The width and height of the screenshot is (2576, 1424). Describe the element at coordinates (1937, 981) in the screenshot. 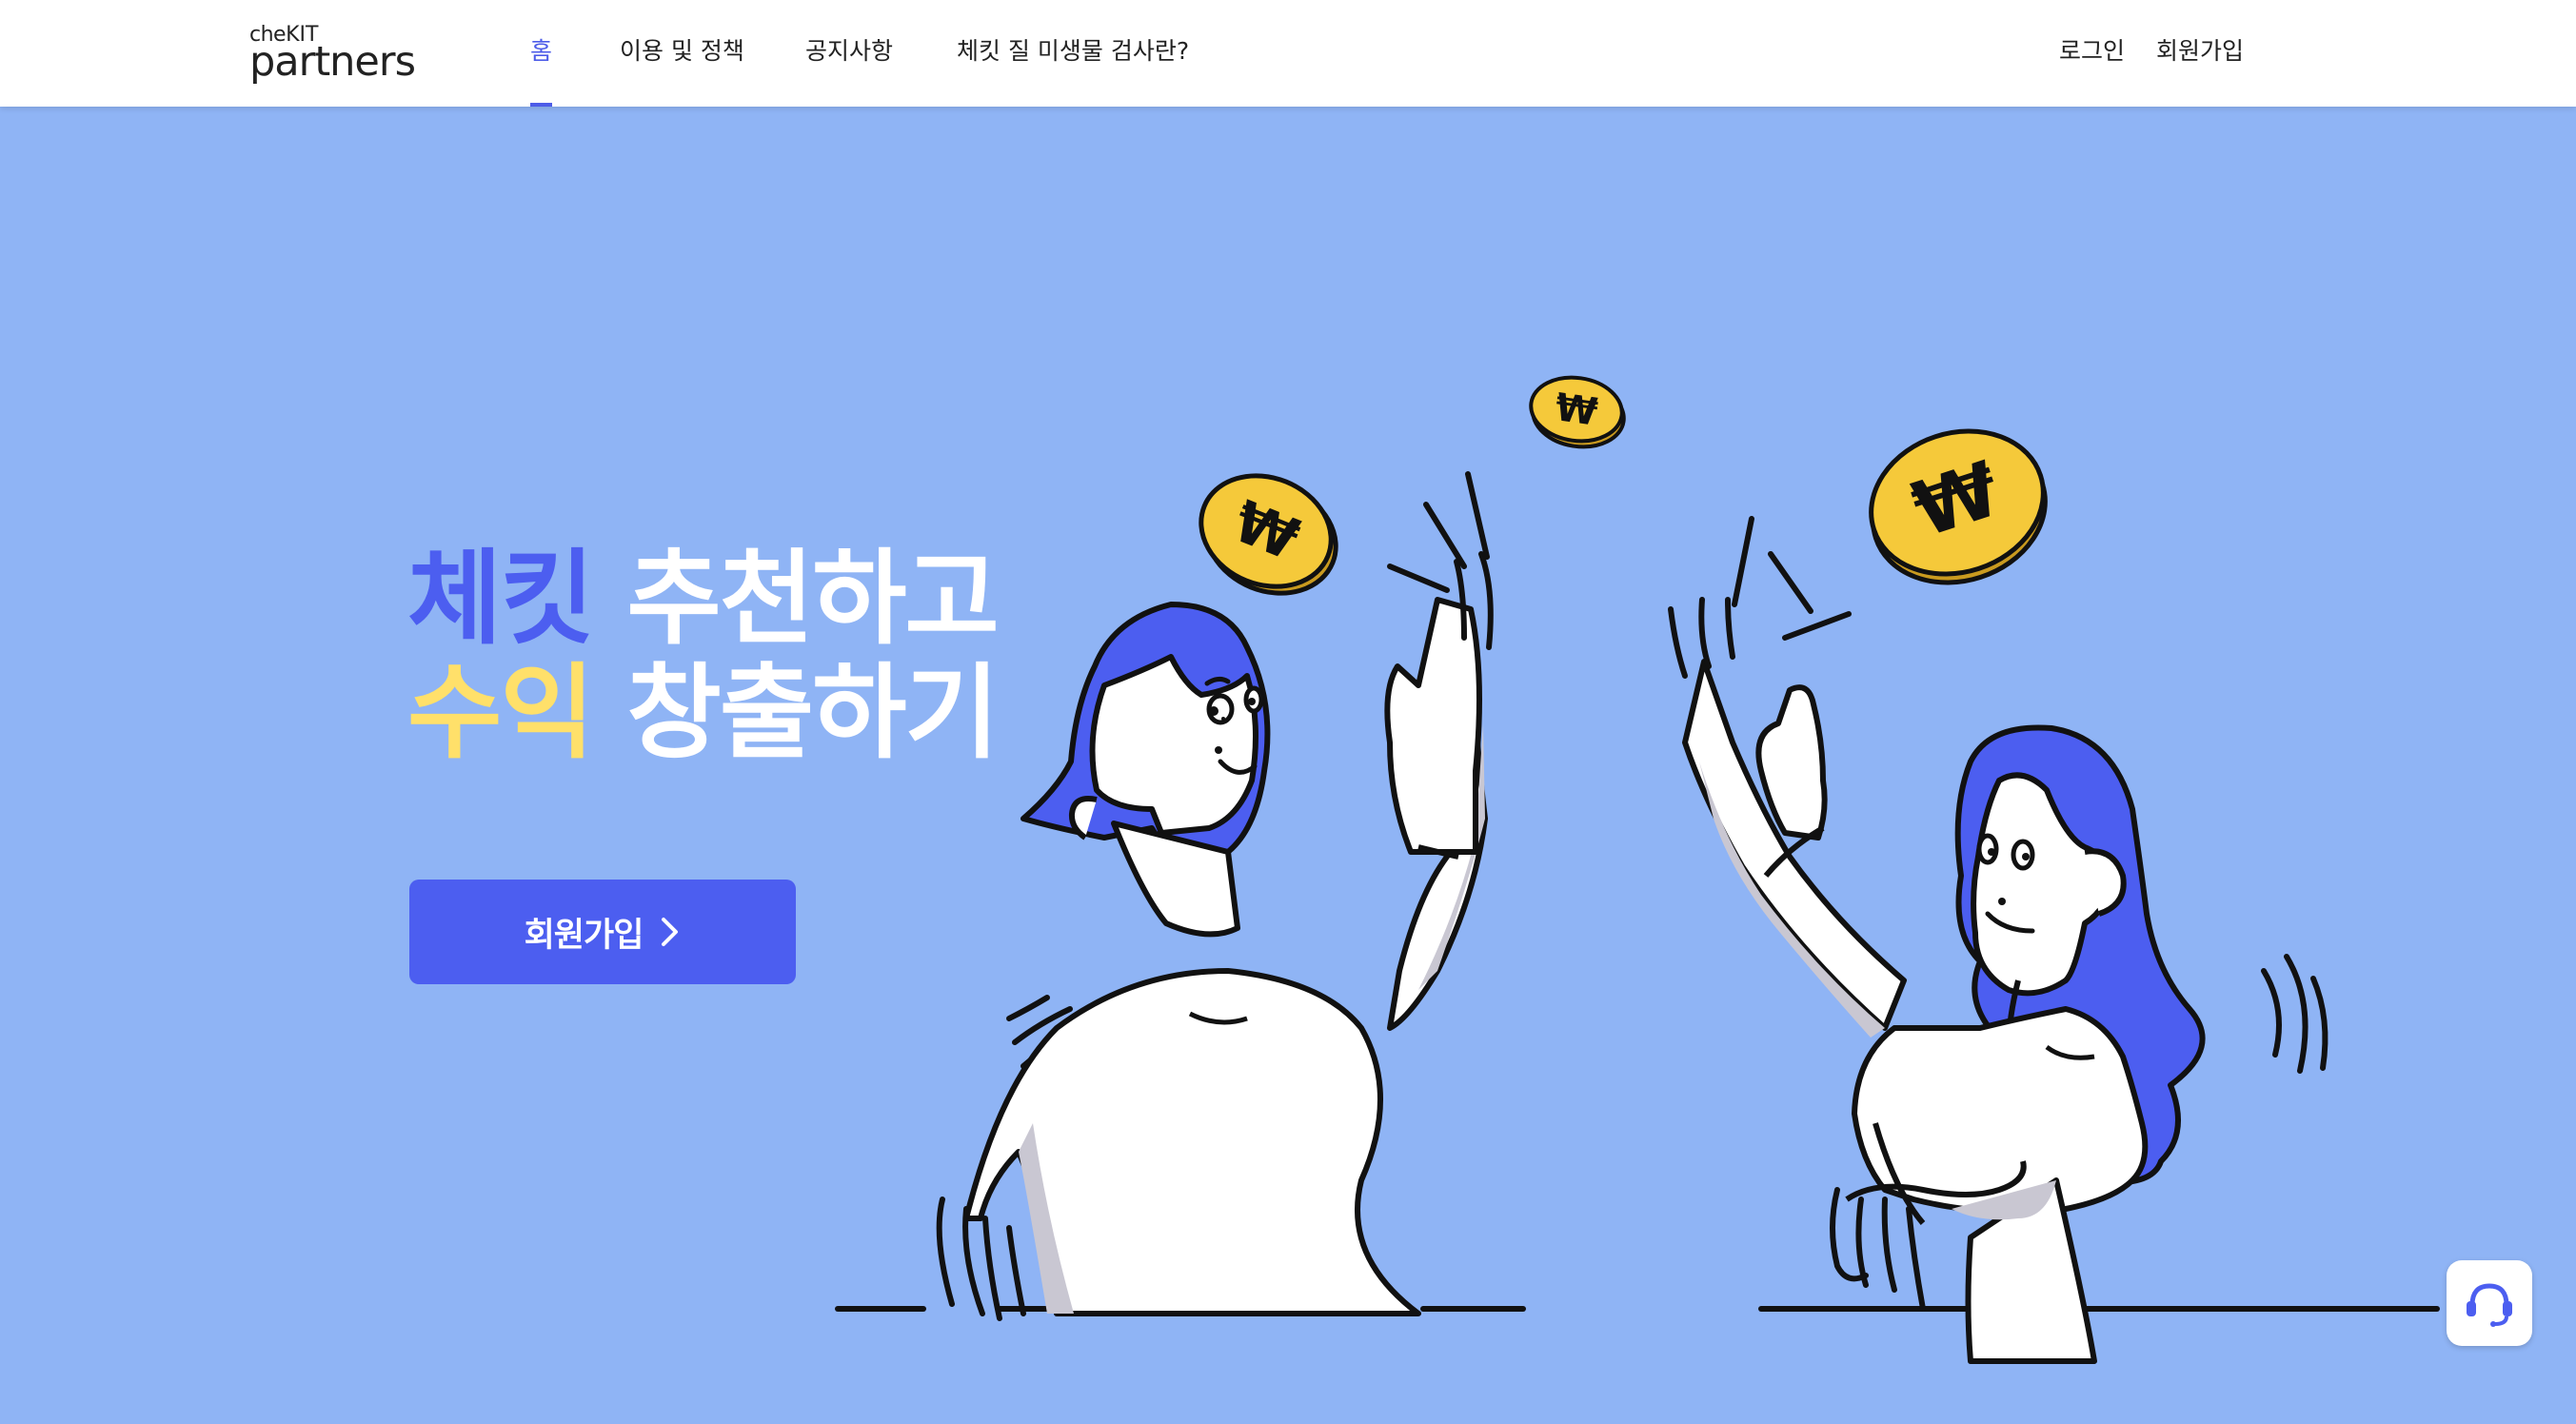

I see `right-person` at that location.